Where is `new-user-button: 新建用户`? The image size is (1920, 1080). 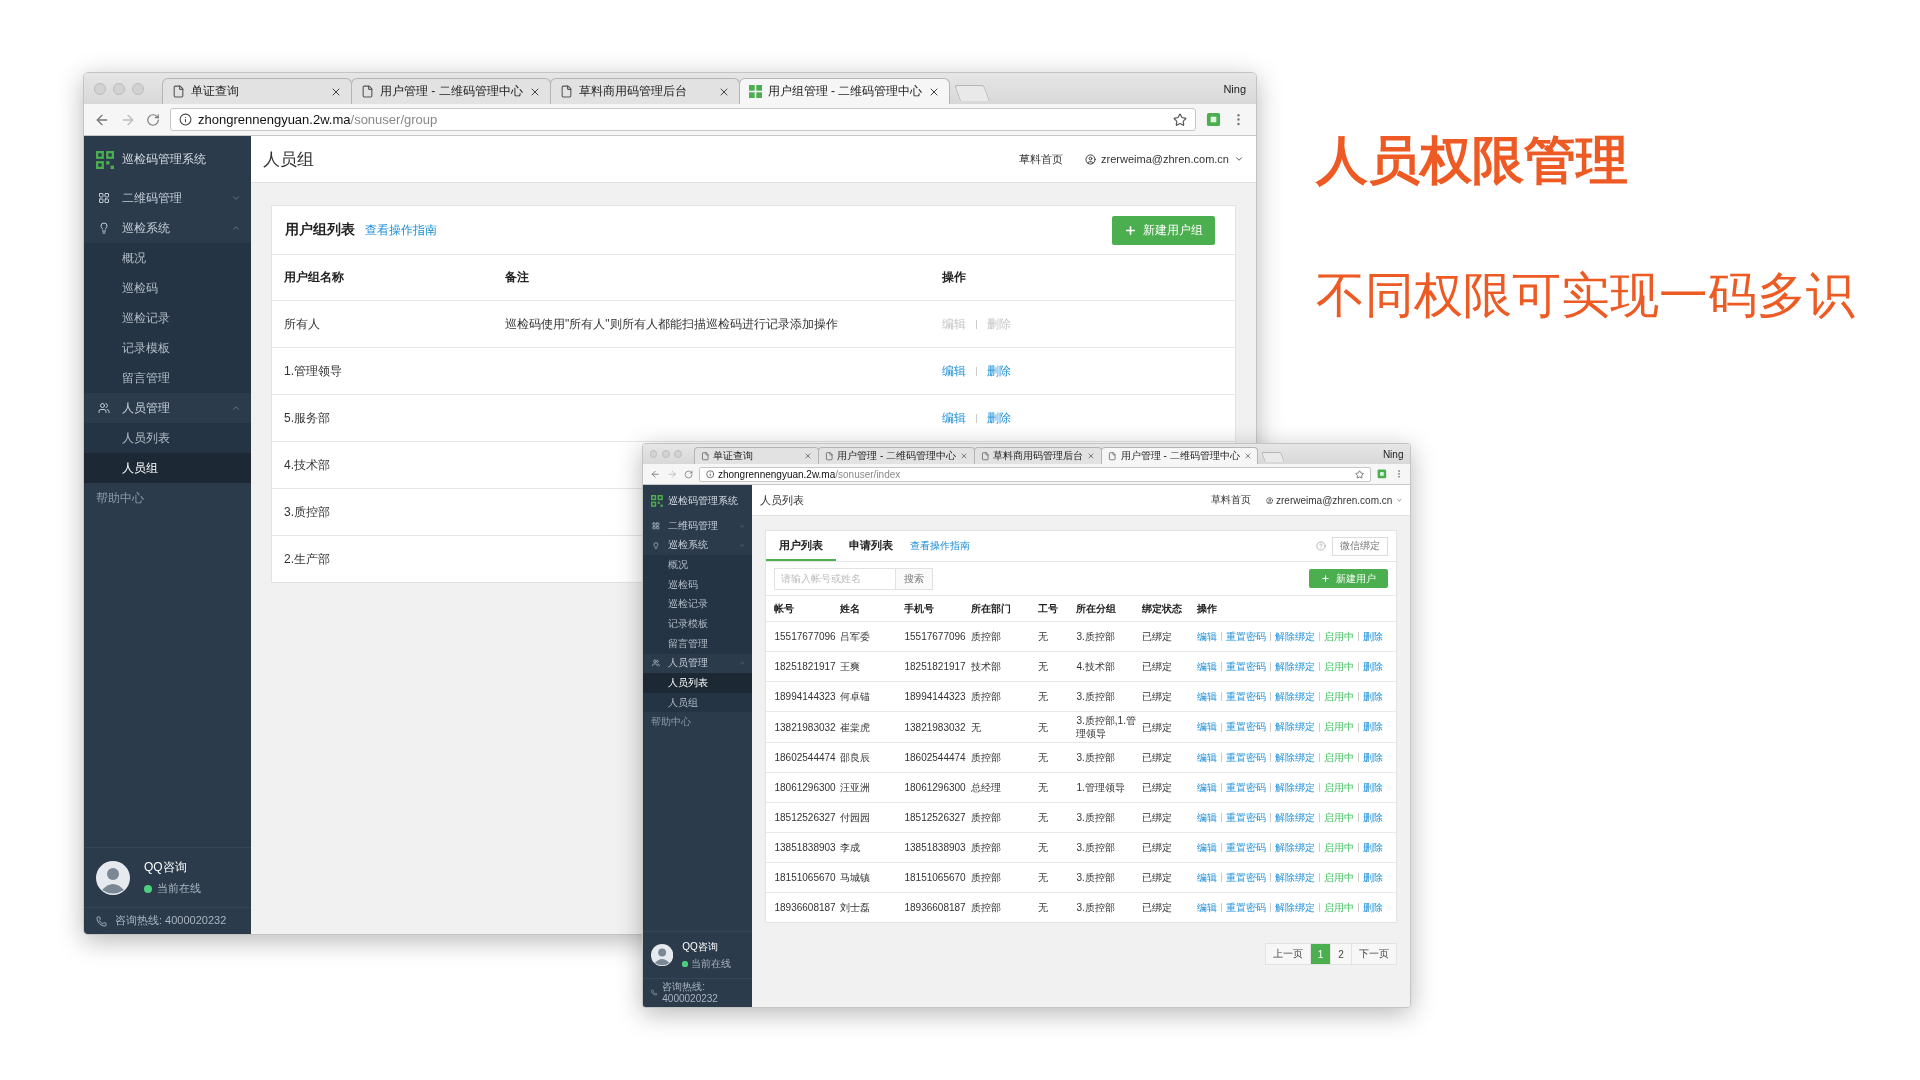 new-user-button: 新建用户 is located at coordinates (1348, 579).